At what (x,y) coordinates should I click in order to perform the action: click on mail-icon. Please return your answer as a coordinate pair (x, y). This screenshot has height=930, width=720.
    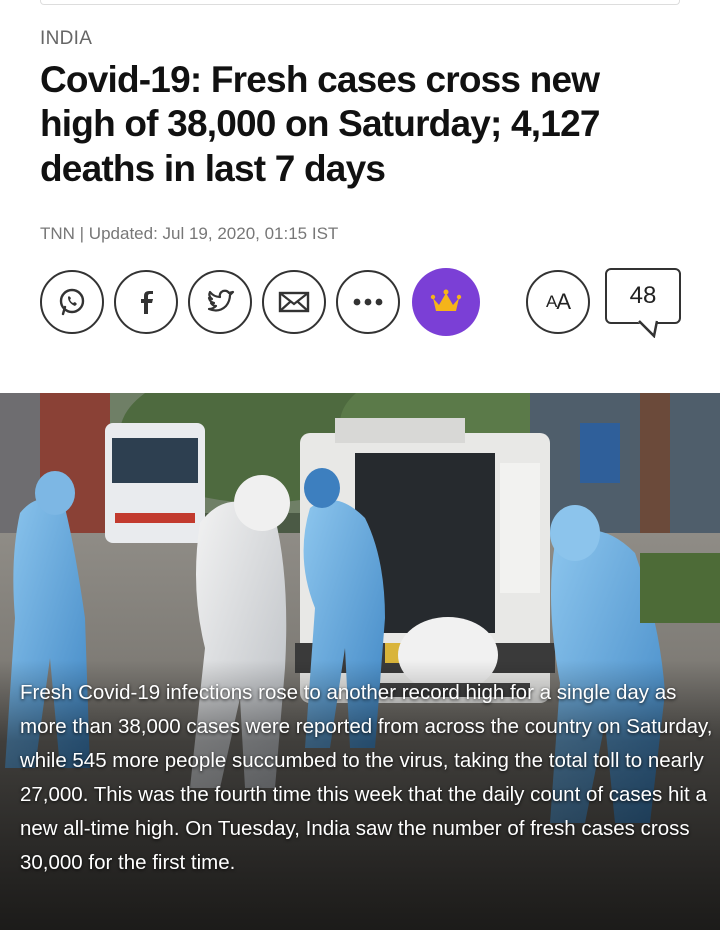
    Looking at the image, I should click on (294, 302).